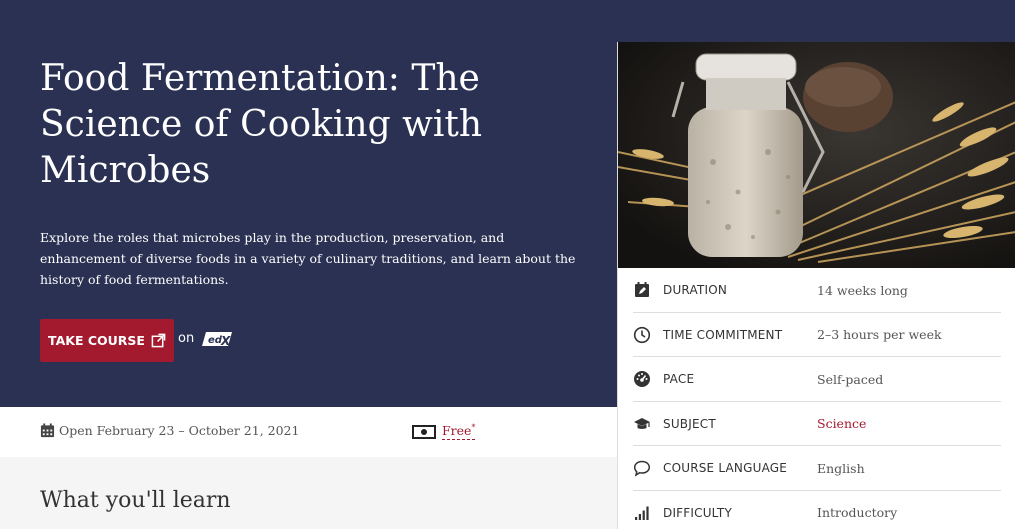 This screenshot has height=529, width=1015. Describe the element at coordinates (642, 290) in the screenshot. I see `calendar-edit-icon` at that location.